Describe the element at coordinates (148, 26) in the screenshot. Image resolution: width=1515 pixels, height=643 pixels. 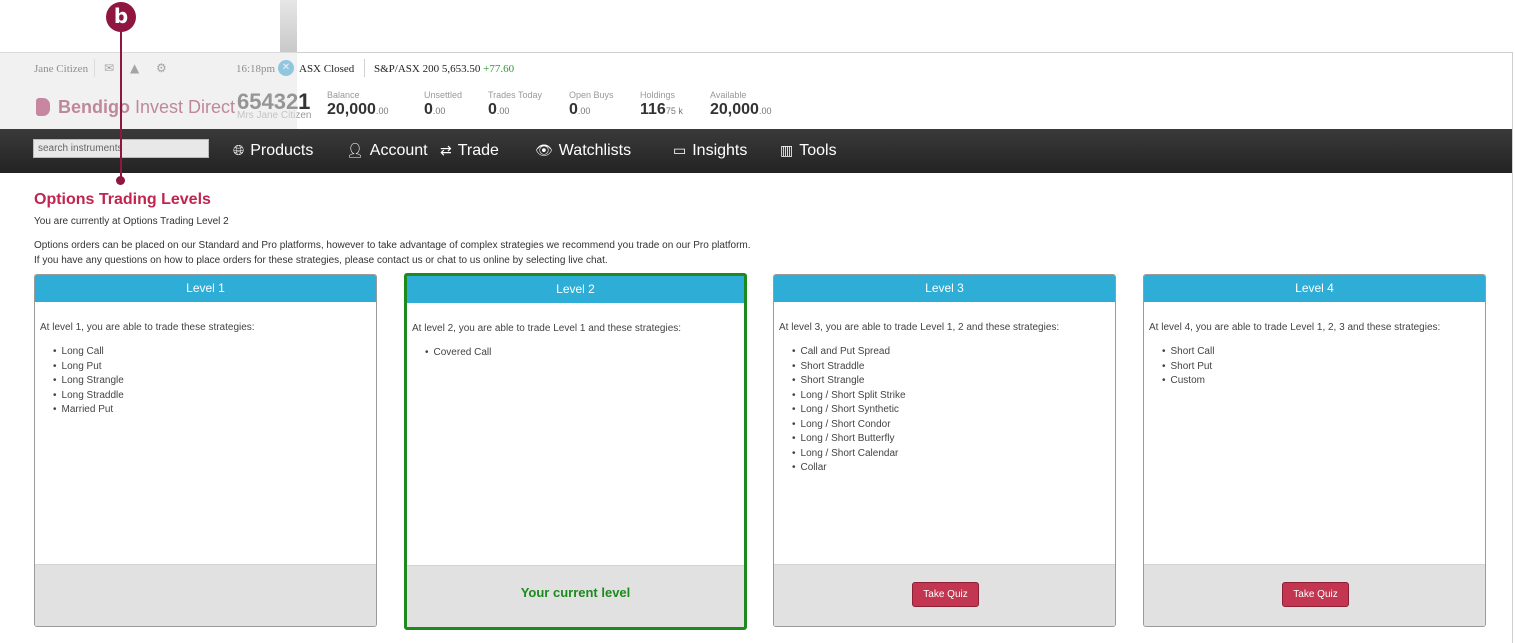
I see `callout-backdrop` at that location.